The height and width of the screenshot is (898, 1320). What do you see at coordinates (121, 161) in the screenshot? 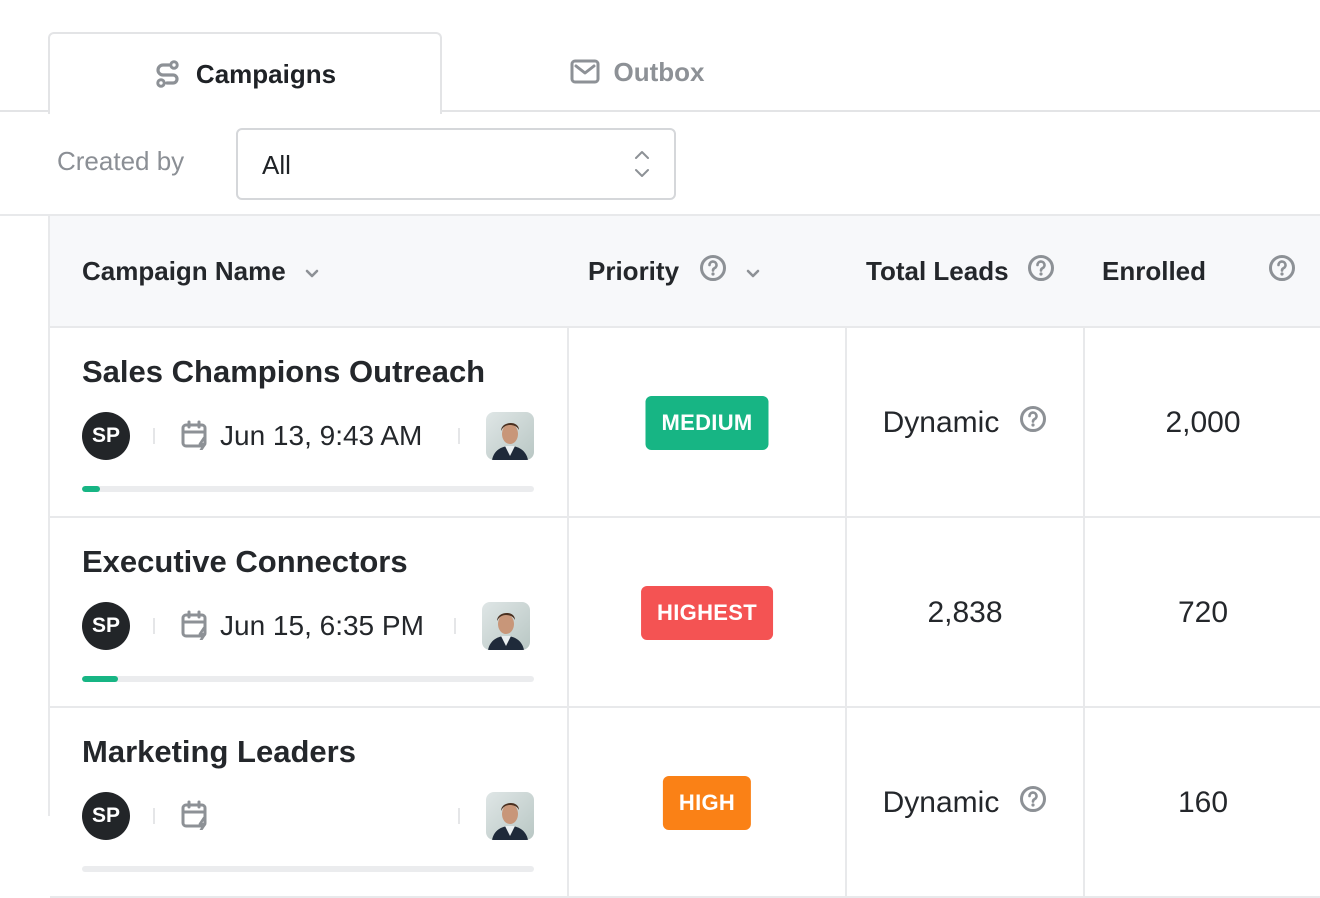
I see `created-by-label: Created by` at bounding box center [121, 161].